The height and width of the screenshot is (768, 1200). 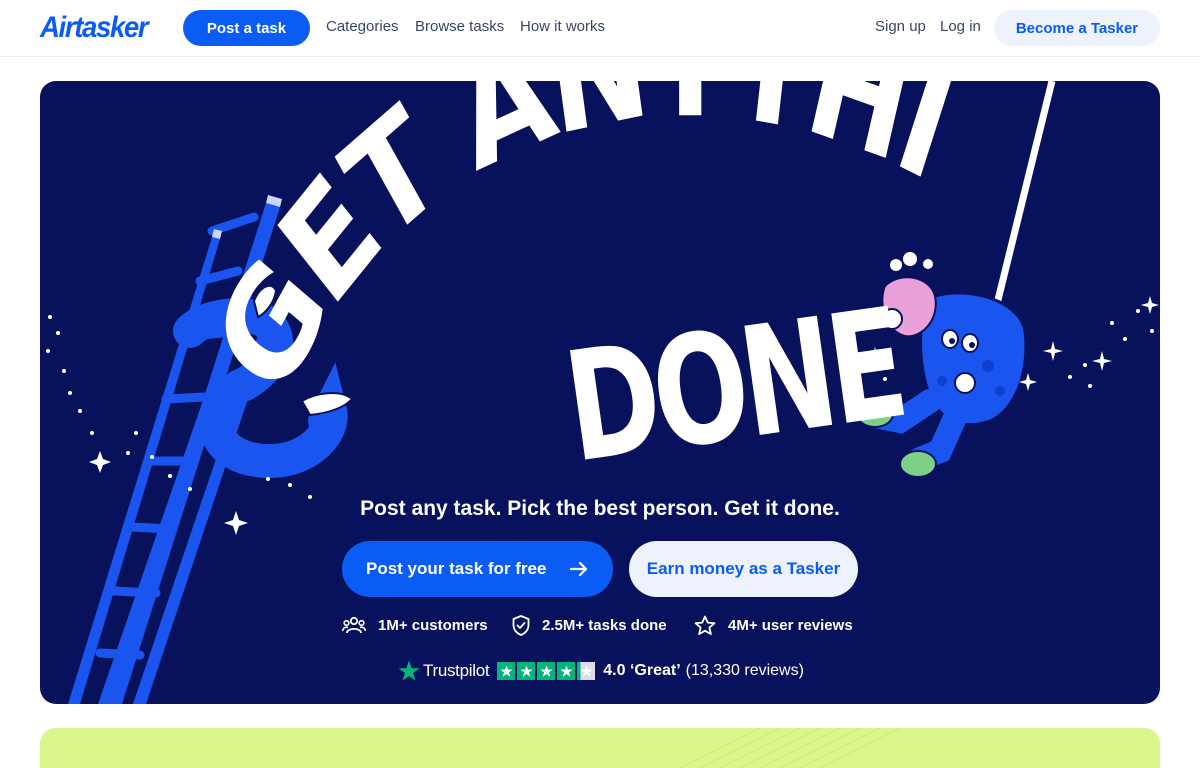 I want to click on post-your-task-label: Post your task for free, so click(x=456, y=568).